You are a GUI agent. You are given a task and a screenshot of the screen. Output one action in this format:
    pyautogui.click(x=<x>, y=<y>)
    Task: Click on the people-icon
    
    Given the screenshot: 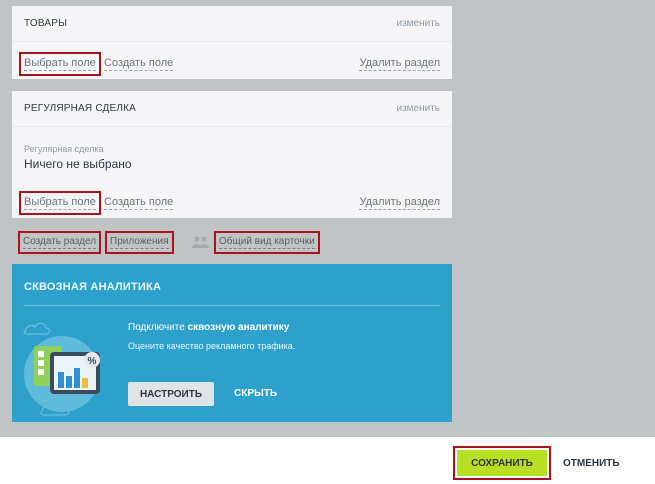 What is the action you would take?
    pyautogui.click(x=200, y=242)
    